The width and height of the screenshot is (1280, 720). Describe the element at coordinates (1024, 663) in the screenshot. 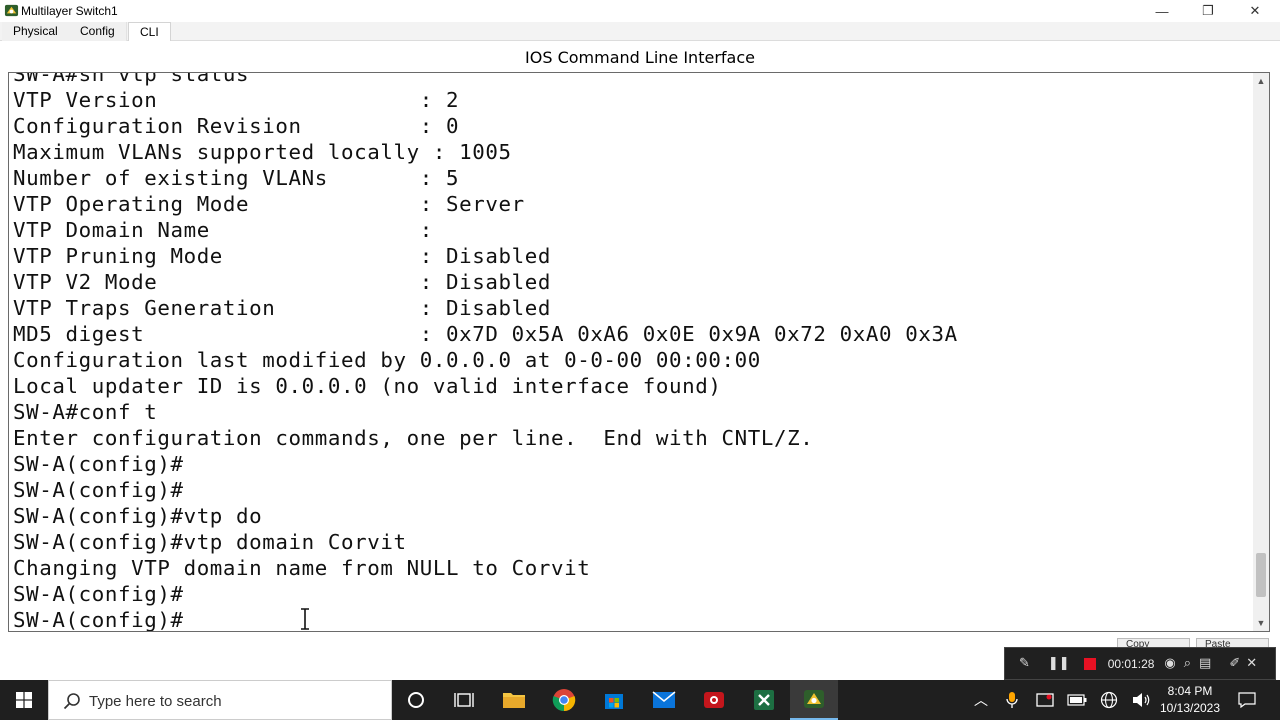

I see `pen-icon: ✎` at that location.